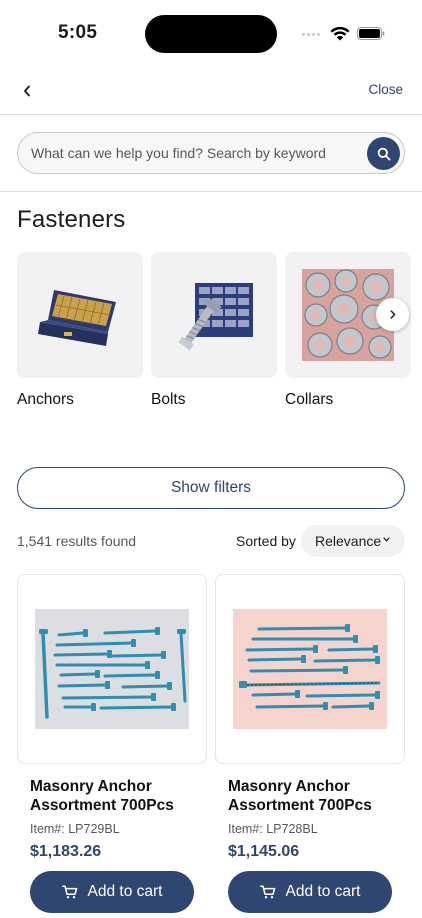 This screenshot has height=918, width=422. Describe the element at coordinates (309, 399) in the screenshot. I see `category-label: Collars` at that location.